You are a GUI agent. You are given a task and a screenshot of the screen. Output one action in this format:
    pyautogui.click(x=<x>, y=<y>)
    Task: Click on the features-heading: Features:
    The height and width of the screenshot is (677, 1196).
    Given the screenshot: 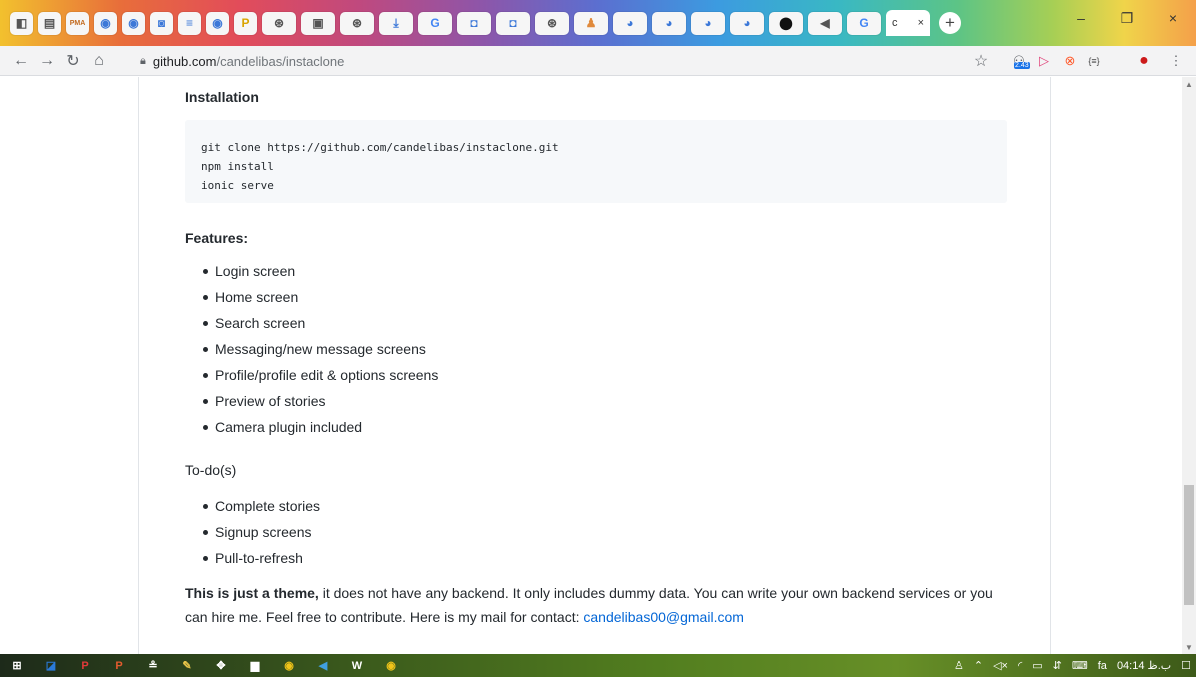 What is the action you would take?
    pyautogui.click(x=217, y=238)
    